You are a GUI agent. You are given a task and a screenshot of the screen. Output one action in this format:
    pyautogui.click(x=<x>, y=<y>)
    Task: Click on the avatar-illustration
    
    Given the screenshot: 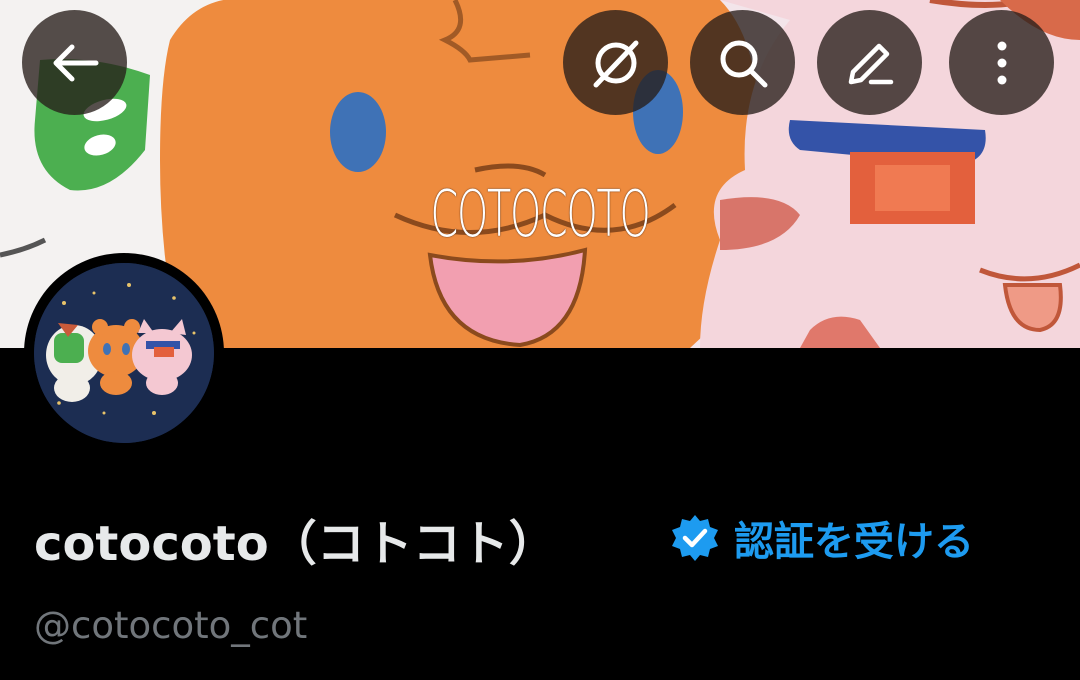 What is the action you would take?
    pyautogui.click(x=124, y=353)
    